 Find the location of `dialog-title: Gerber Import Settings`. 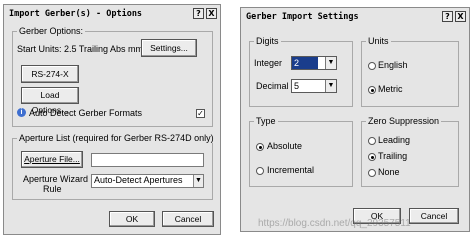

dialog-title: Gerber Import Settings is located at coordinates (302, 17).